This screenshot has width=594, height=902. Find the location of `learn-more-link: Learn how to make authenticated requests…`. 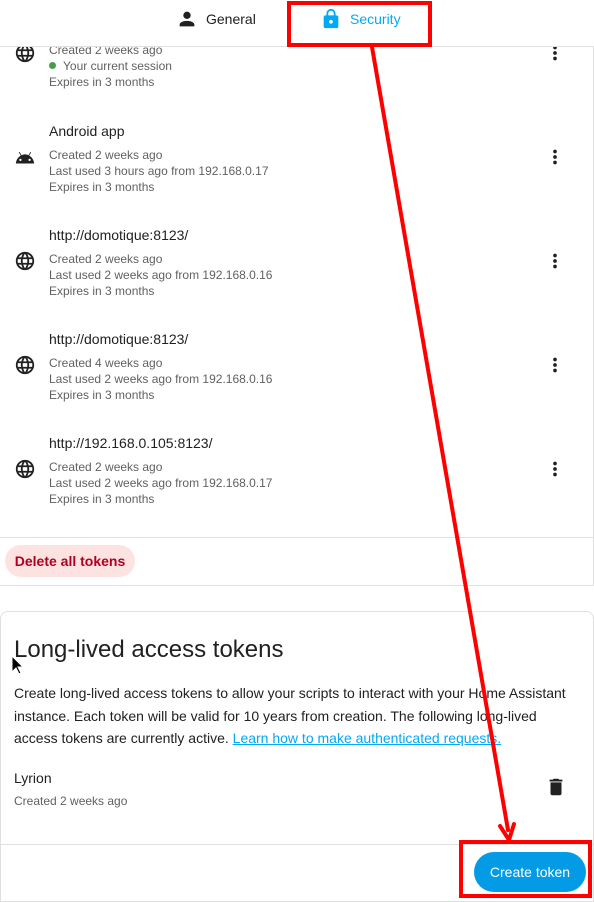

learn-more-link: Learn how to make authenticated requests… is located at coordinates (367, 738).